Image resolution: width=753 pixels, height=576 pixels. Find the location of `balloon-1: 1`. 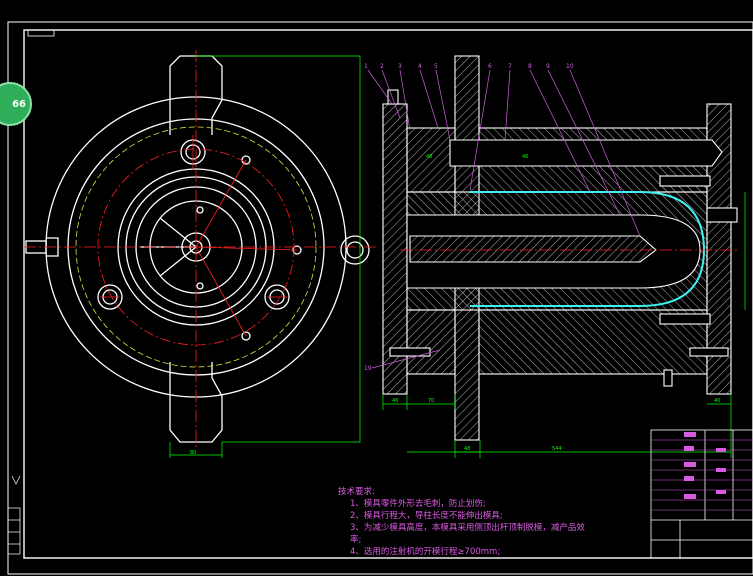

balloon-1: 1 is located at coordinates (366, 66).